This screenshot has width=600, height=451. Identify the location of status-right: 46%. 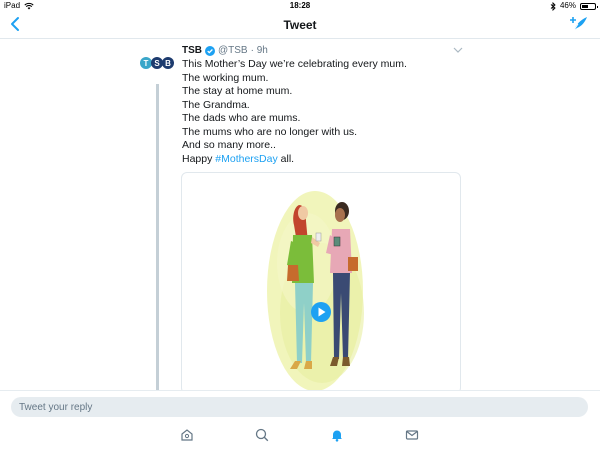
(574, 6).